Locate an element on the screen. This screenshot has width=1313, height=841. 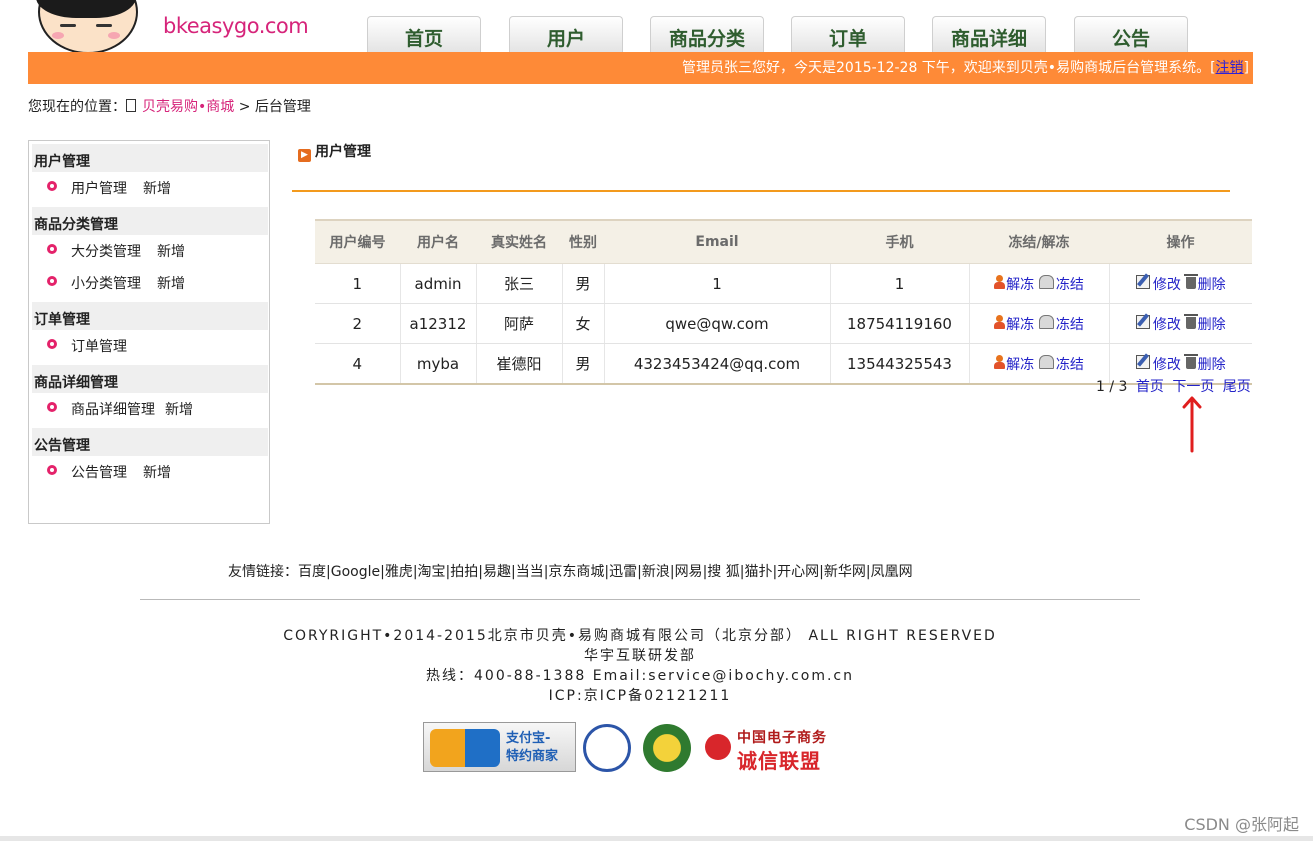
col-header-actions: 操作 is located at coordinates (1180, 241).